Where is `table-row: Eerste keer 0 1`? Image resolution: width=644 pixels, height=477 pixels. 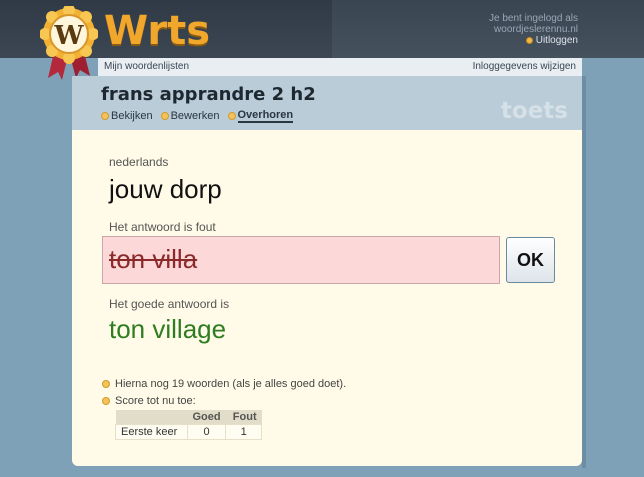
table-row: Eerste keer 0 1 is located at coordinates (189, 432).